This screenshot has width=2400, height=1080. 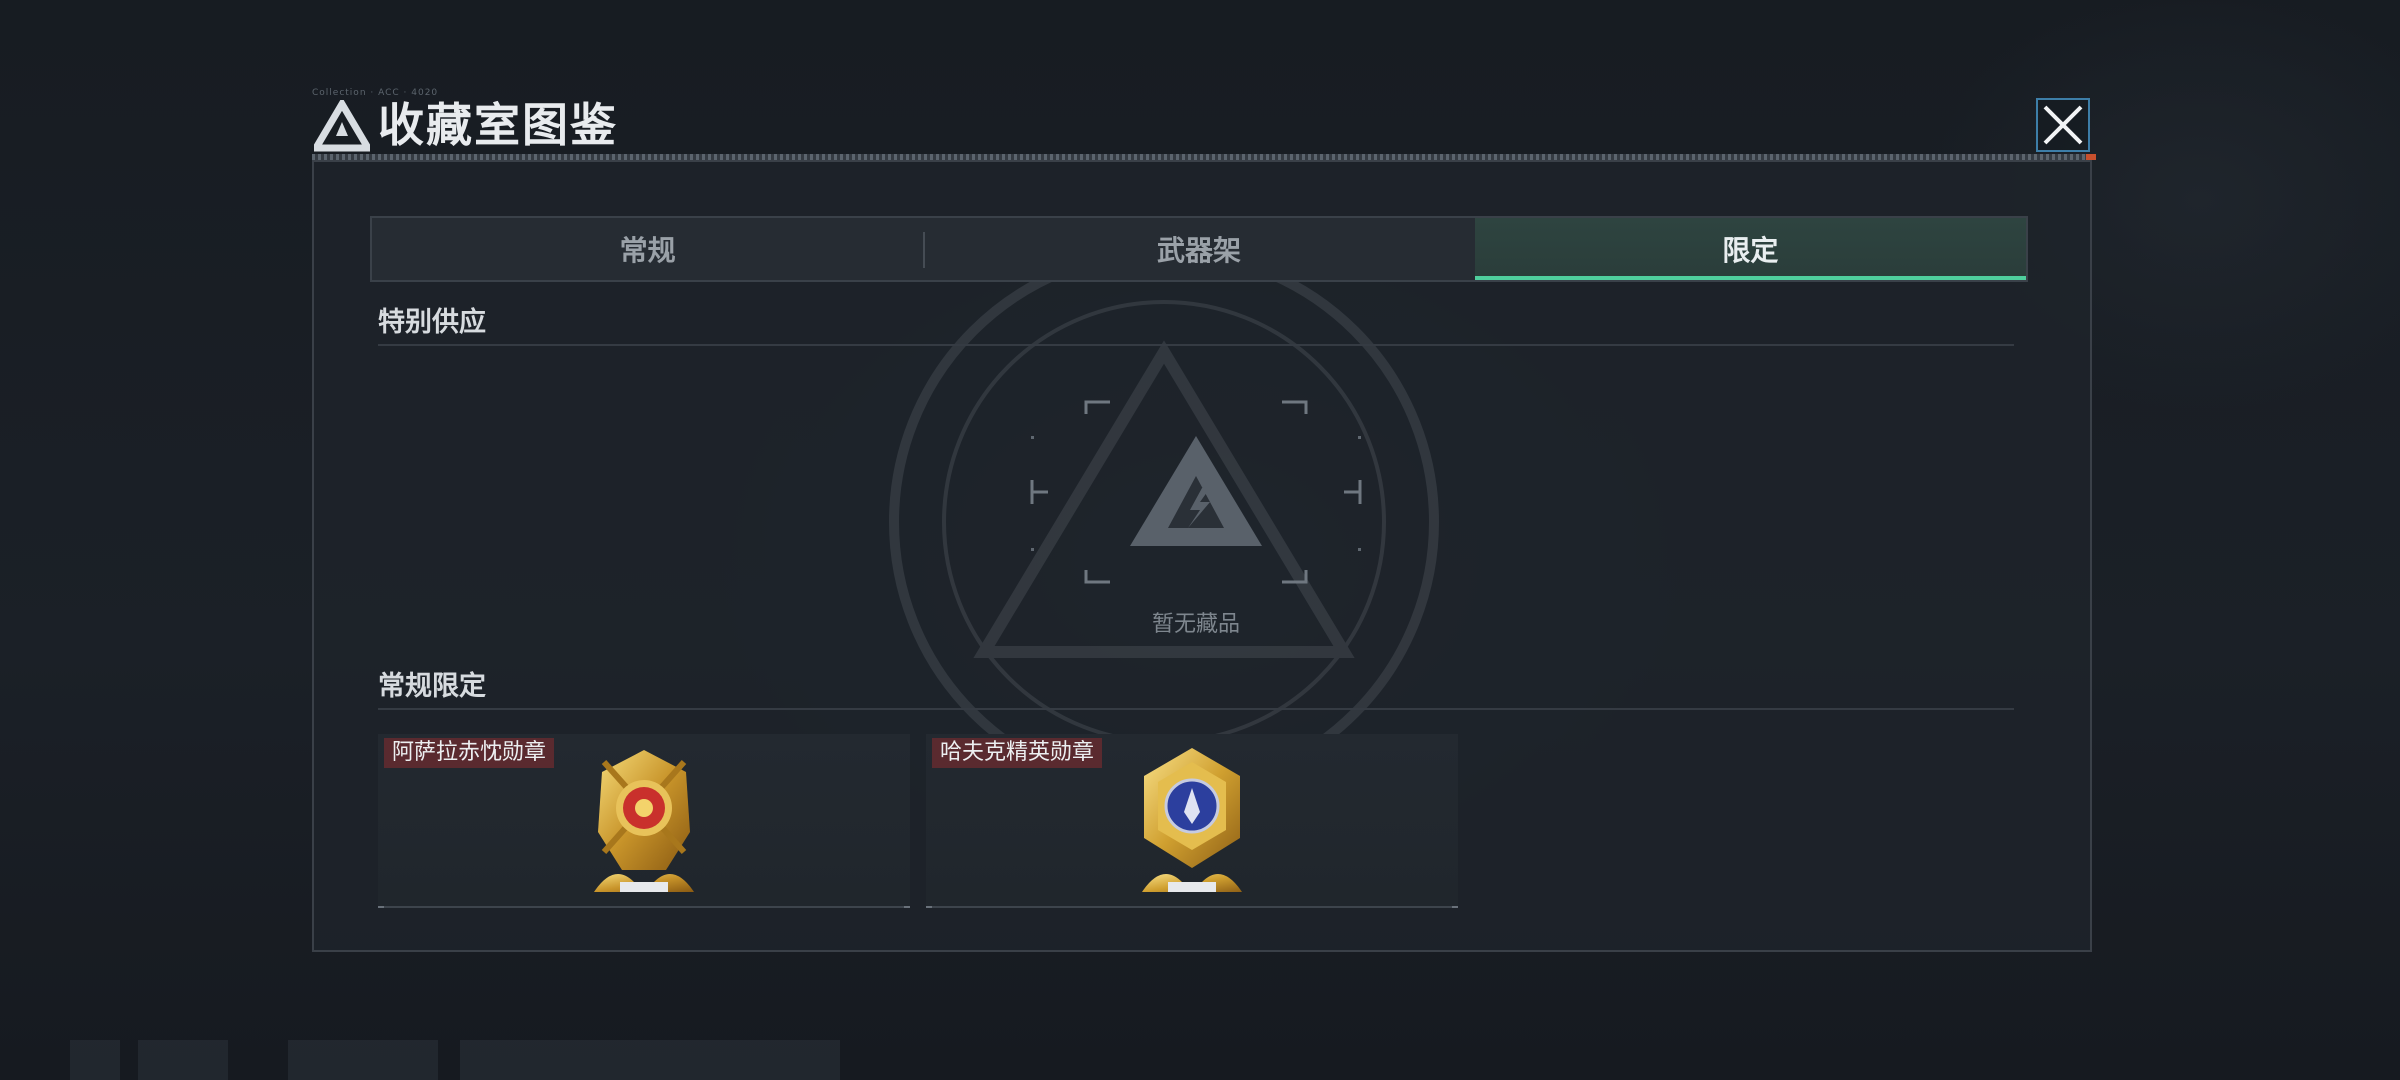 I want to click on card-label: 阿萨拉赤忱勋章, so click(x=469, y=753).